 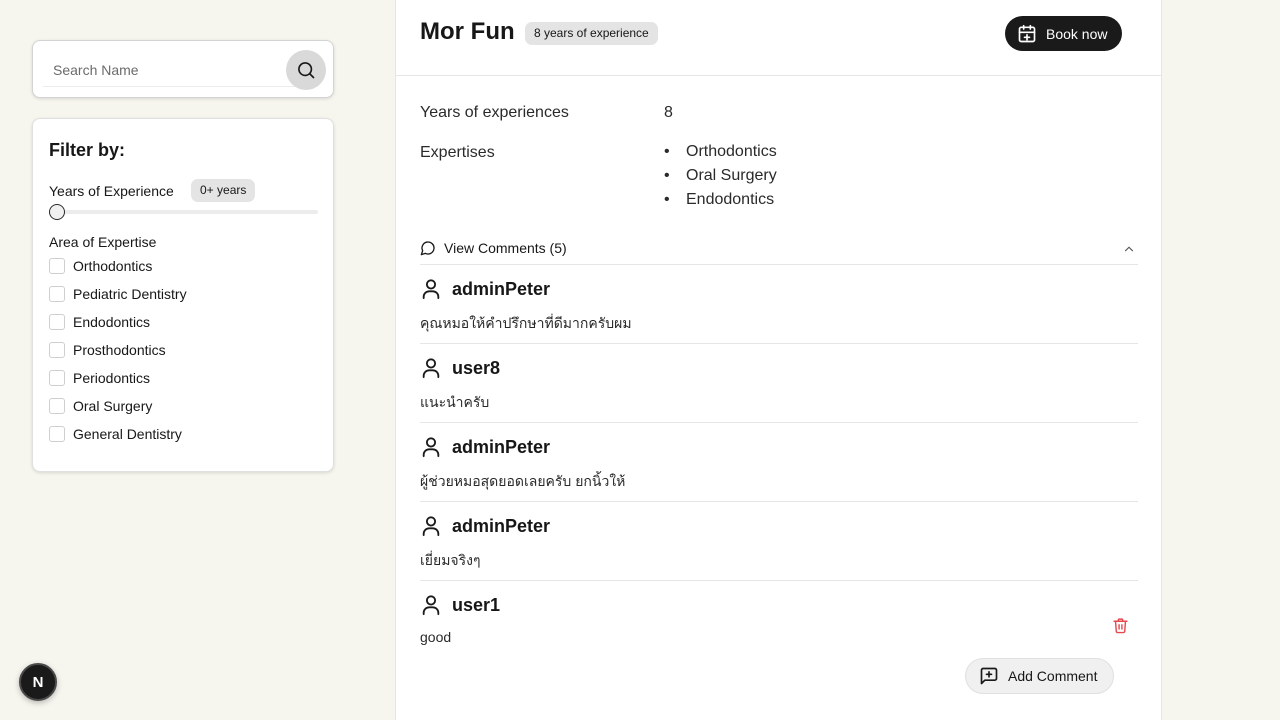 What do you see at coordinates (989, 676) in the screenshot?
I see `message-square-plus-icon` at bounding box center [989, 676].